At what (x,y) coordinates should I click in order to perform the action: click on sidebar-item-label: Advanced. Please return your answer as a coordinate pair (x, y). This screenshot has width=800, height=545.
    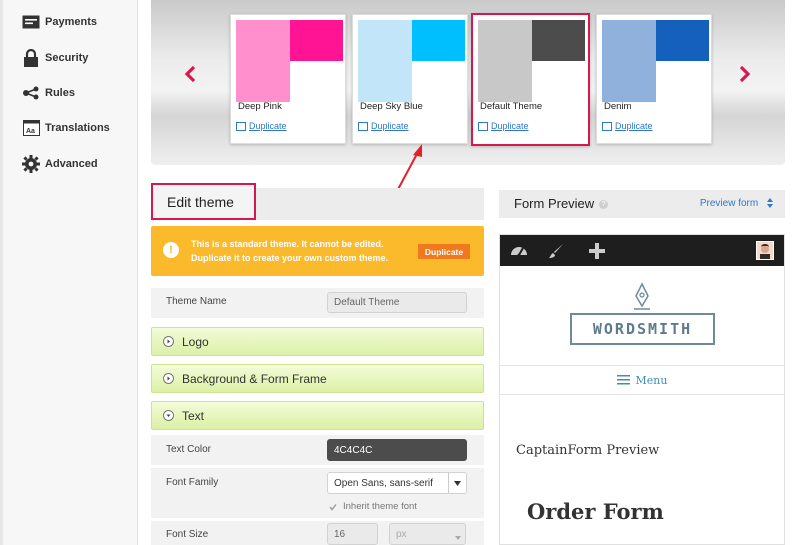
    Looking at the image, I should click on (71, 164).